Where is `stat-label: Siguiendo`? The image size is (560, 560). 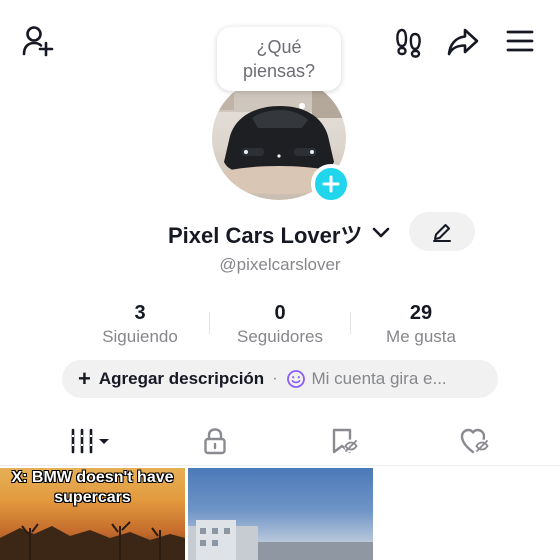
stat-label: Siguiendo is located at coordinates (140, 336).